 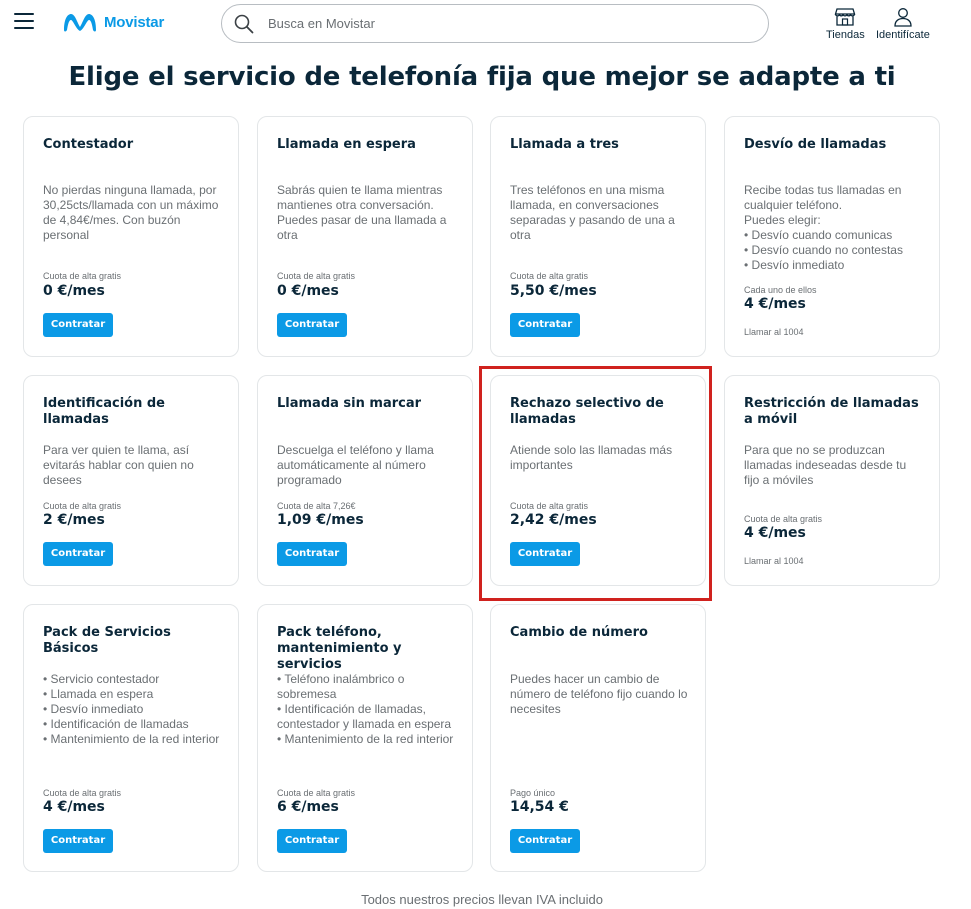 I want to click on card-title: Desvío de llamadas, so click(x=815, y=144).